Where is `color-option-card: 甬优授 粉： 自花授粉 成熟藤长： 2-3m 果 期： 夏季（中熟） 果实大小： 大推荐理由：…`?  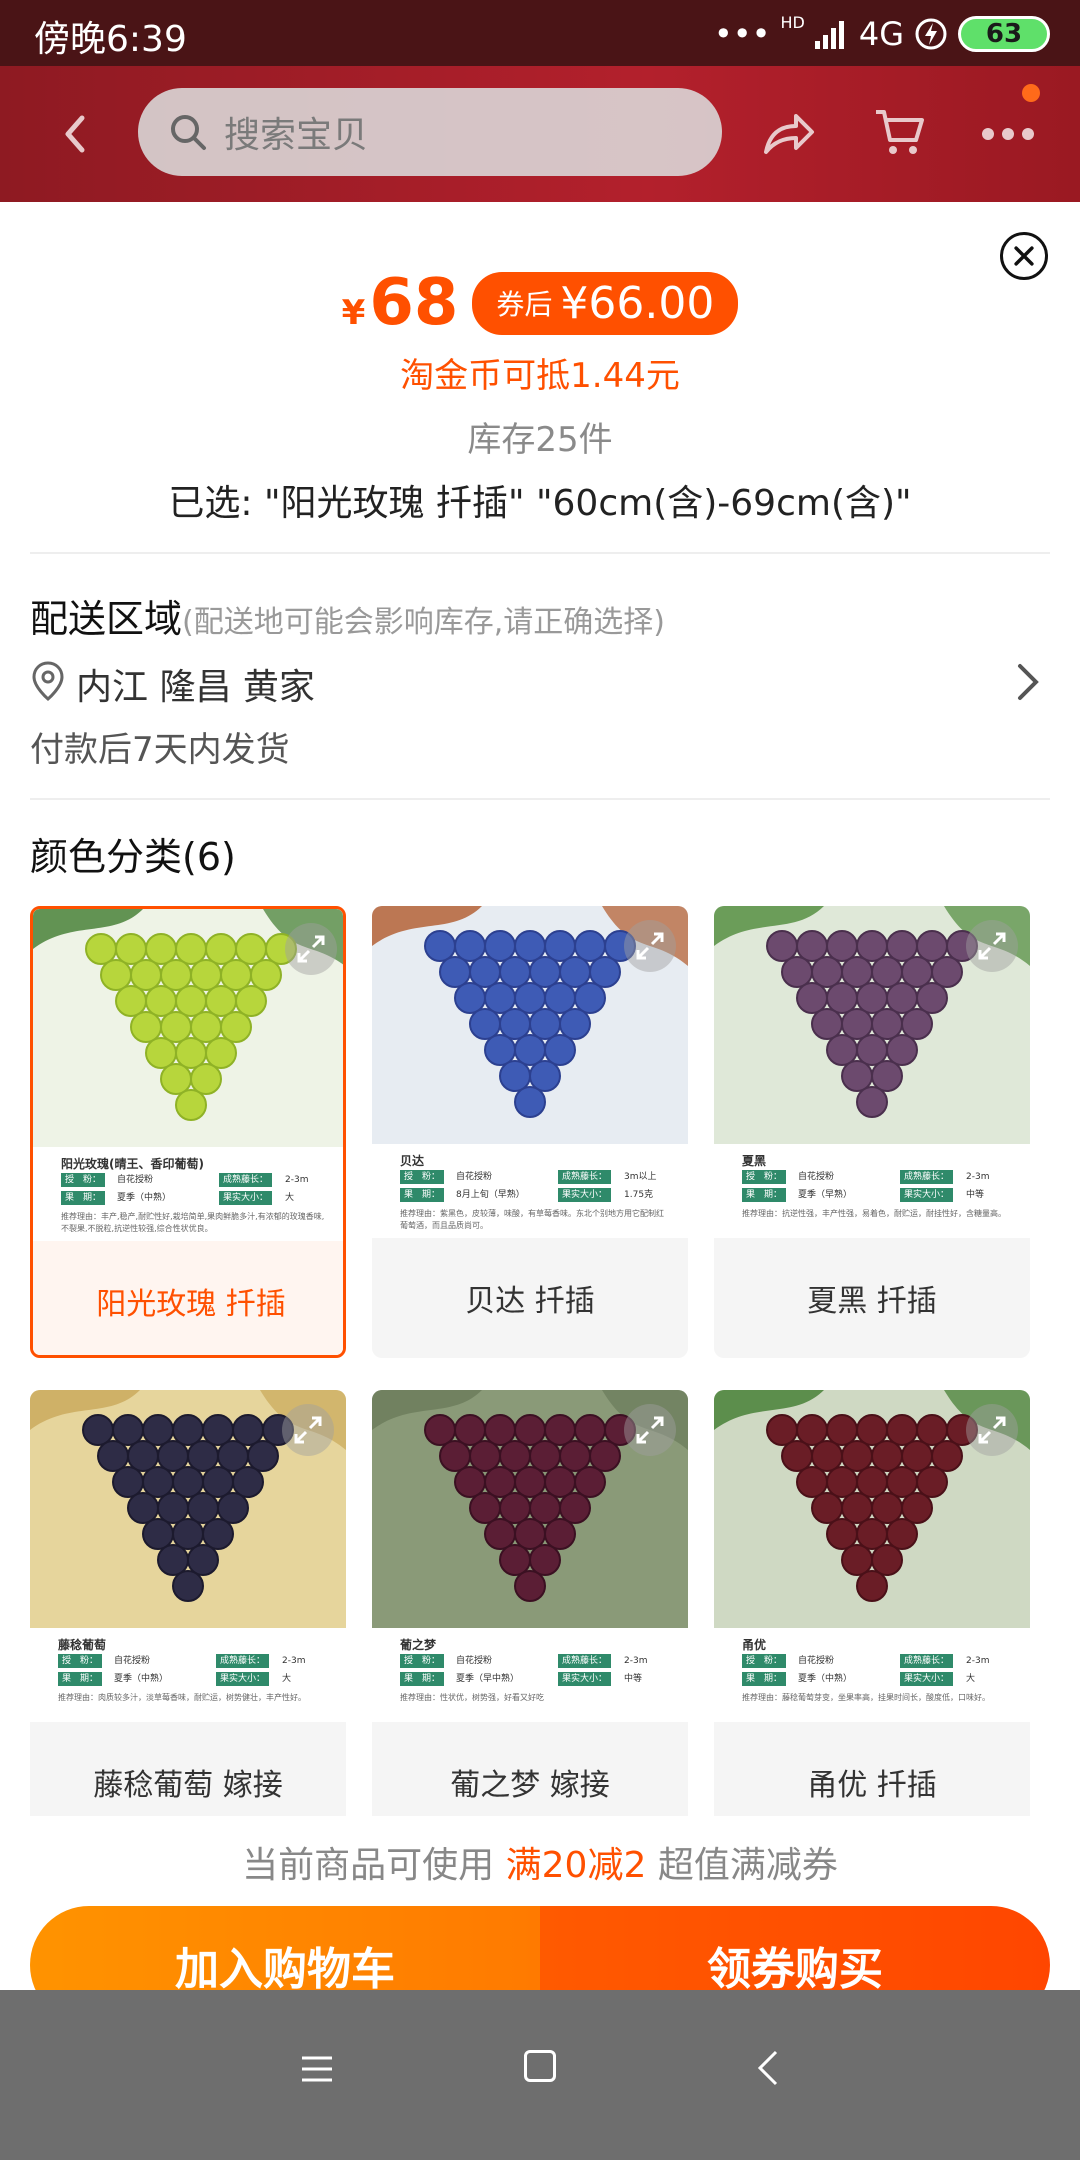 color-option-card: 甬优授 粉： 自花授粉 成熟藤长： 2-3m 果 期： 夏季（中熟） 果实大小： 大推荐理由：… is located at coordinates (872, 1603).